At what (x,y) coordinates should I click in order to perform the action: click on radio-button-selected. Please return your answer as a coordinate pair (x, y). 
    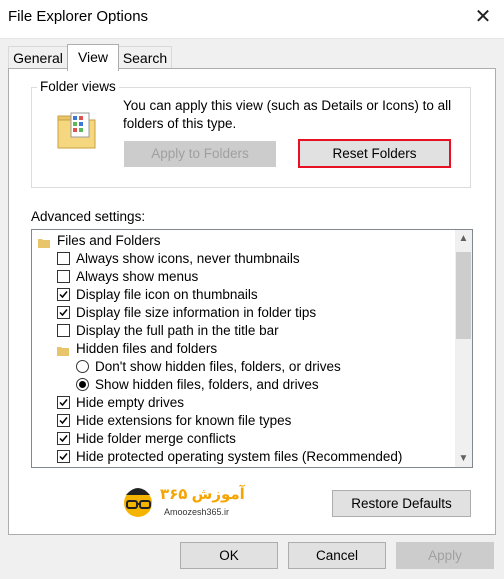
    Looking at the image, I should click on (82, 384).